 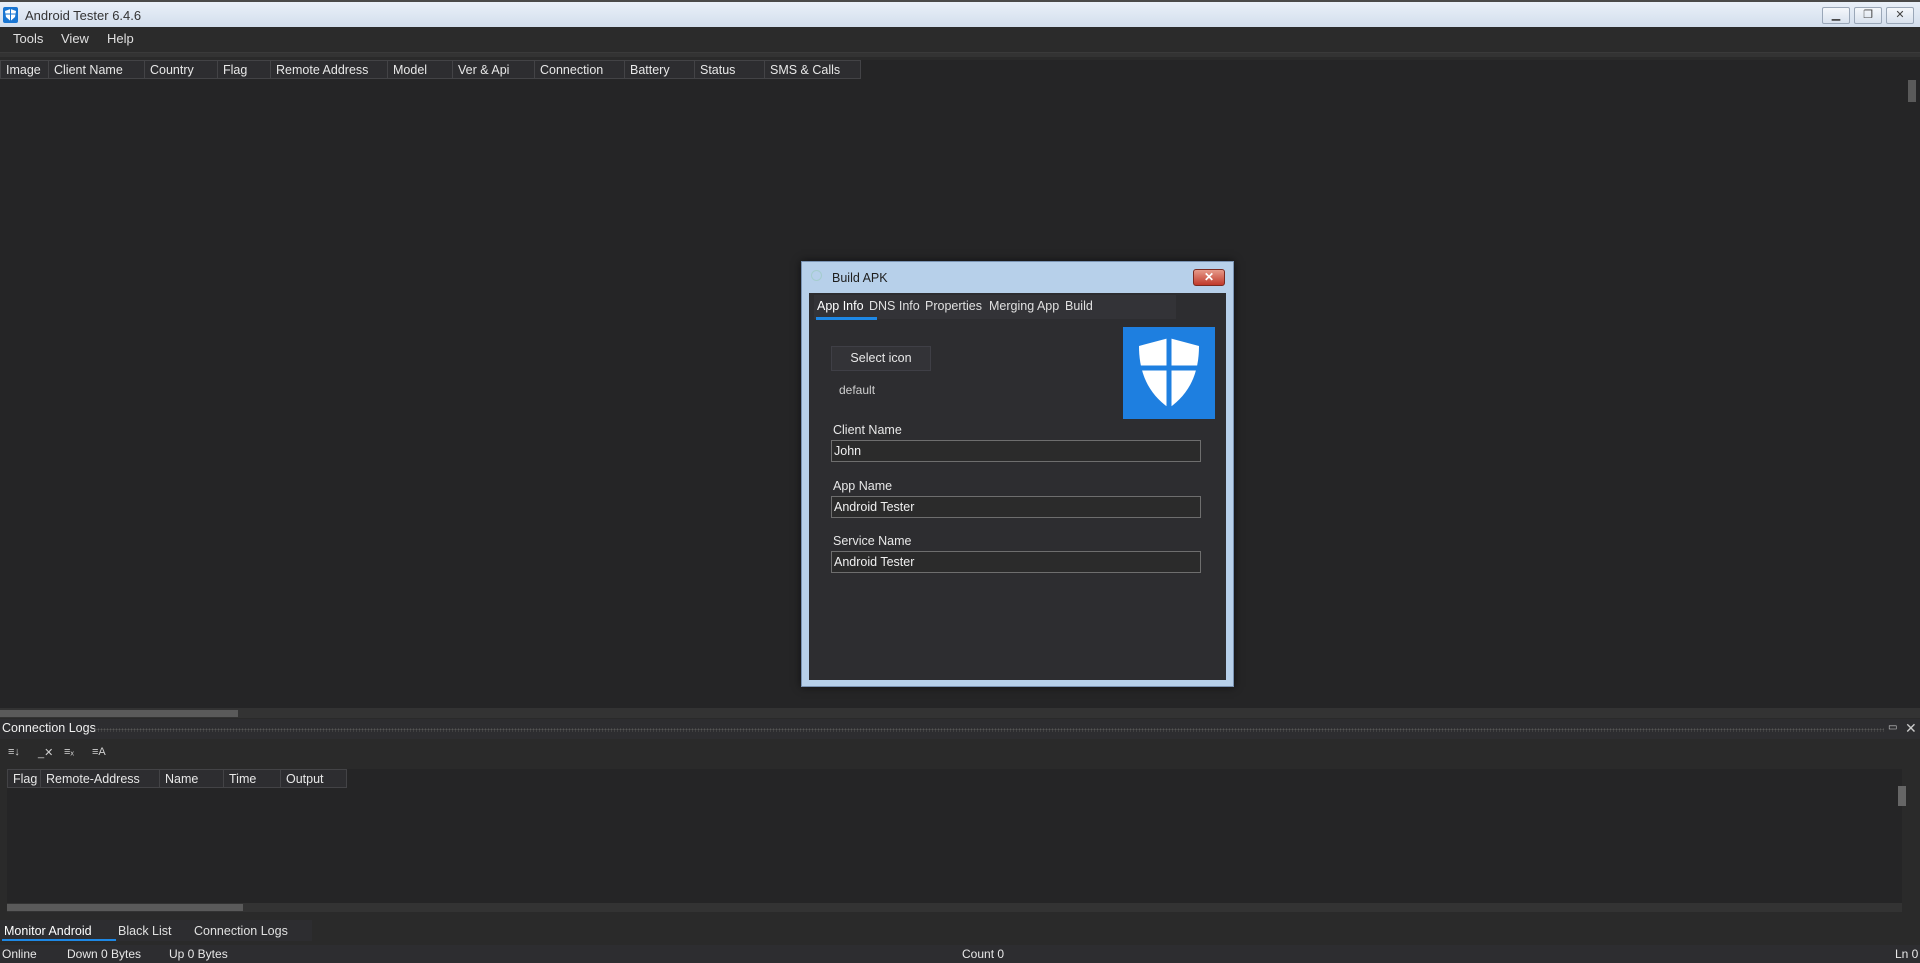 I want to click on window-titlebar: Android Tester 6.4.6 ▁ ❐ ✕, so click(x=960, y=13).